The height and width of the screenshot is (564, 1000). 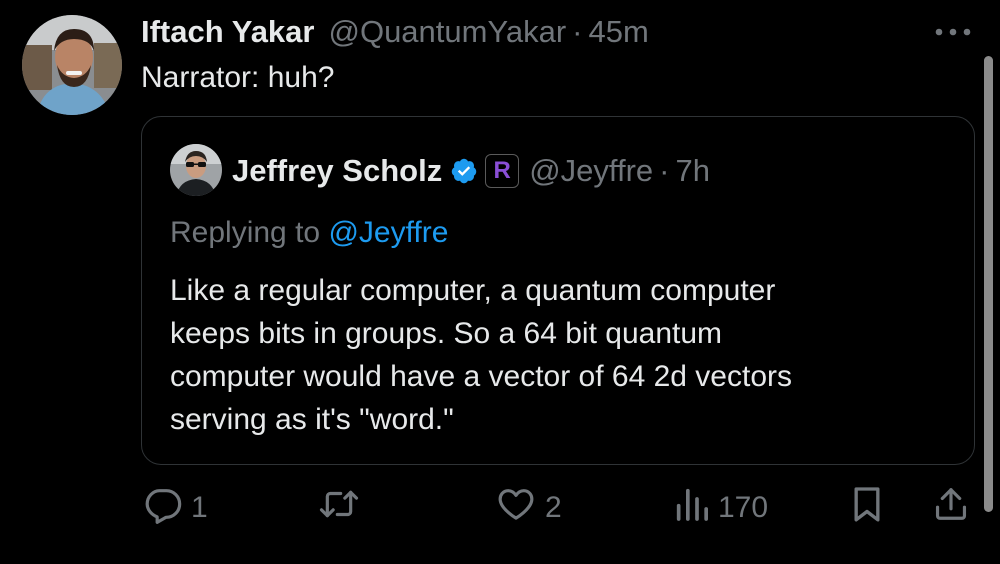 What do you see at coordinates (988, 284) in the screenshot?
I see `scrollbar-thumb` at bounding box center [988, 284].